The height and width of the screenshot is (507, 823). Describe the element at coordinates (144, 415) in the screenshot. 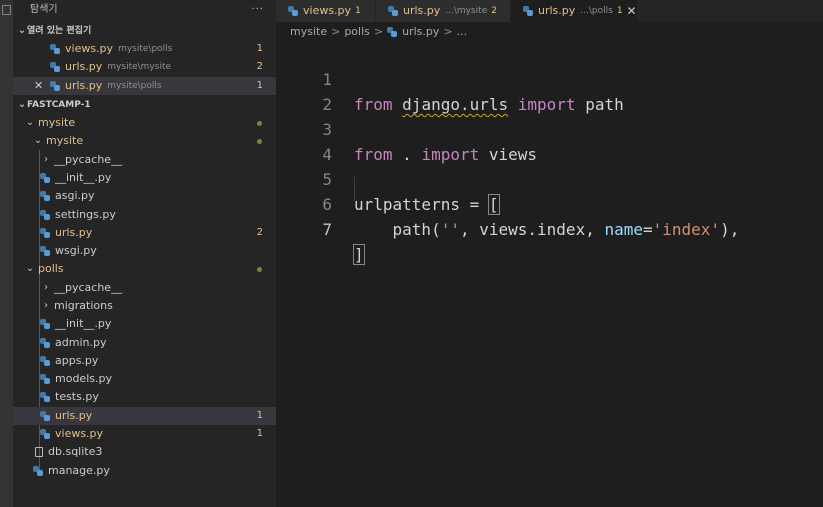

I see `file-item-selected: urls.py 1` at that location.